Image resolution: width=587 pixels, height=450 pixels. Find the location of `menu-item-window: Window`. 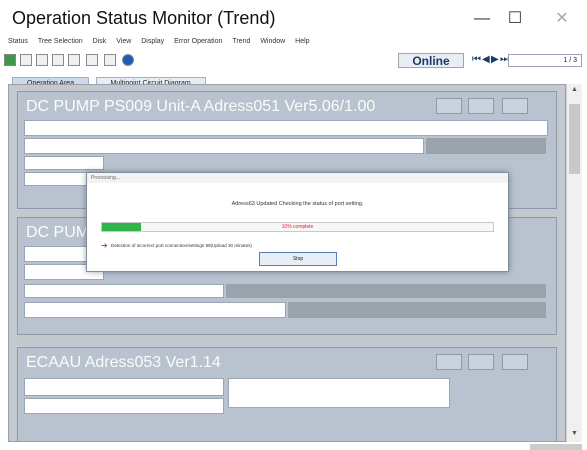

menu-item-window: Window is located at coordinates (272, 41).